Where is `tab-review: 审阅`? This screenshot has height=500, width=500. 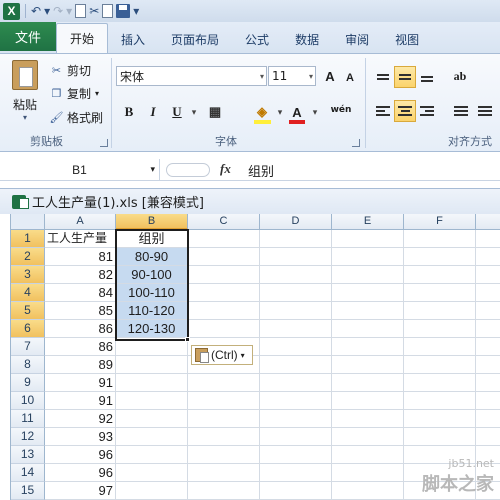 tab-review: 审阅 is located at coordinates (357, 39).